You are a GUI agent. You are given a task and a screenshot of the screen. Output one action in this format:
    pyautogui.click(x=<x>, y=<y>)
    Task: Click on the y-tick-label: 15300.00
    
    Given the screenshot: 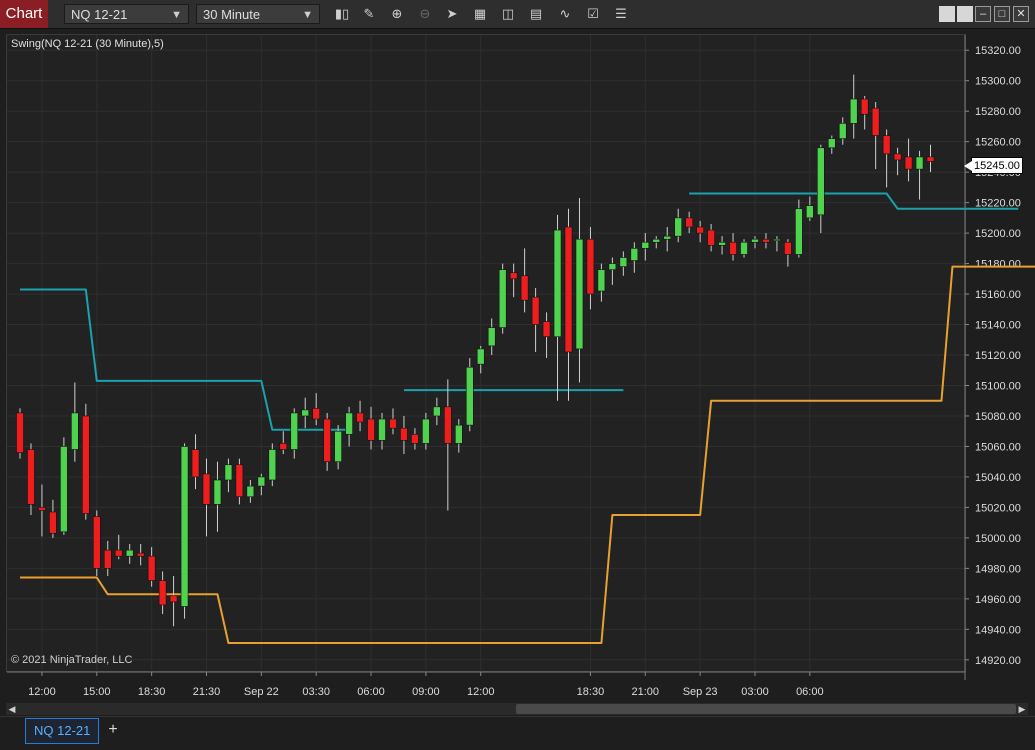 What is the action you would take?
    pyautogui.click(x=998, y=82)
    